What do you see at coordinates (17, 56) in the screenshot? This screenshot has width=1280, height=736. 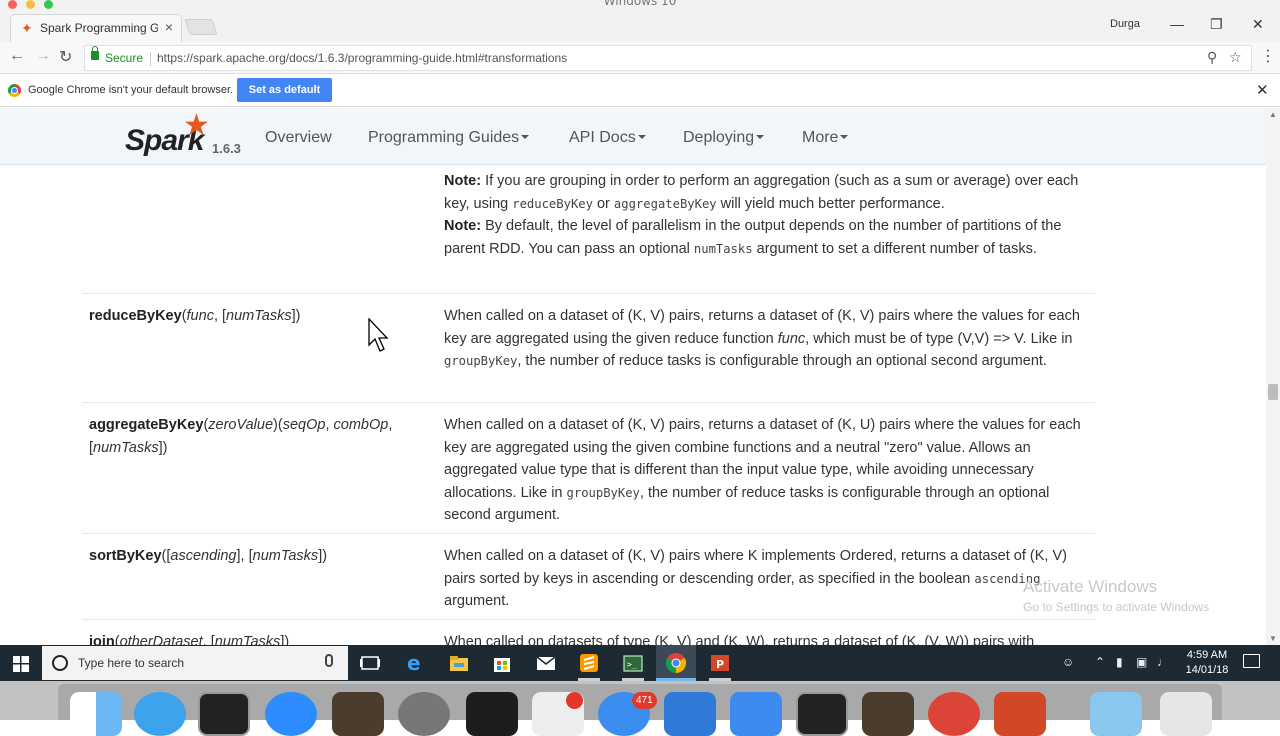 I see `back-icon: ←` at bounding box center [17, 56].